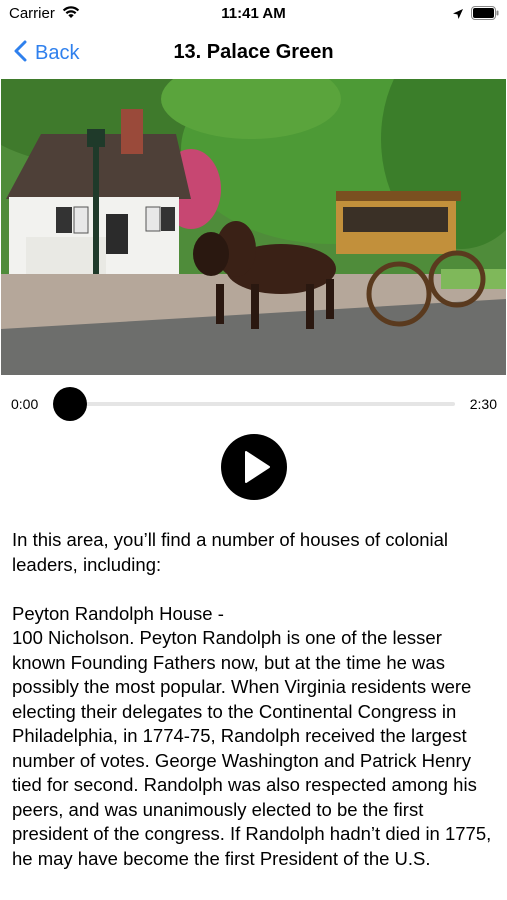  I want to click on battery-icon, so click(485, 15).